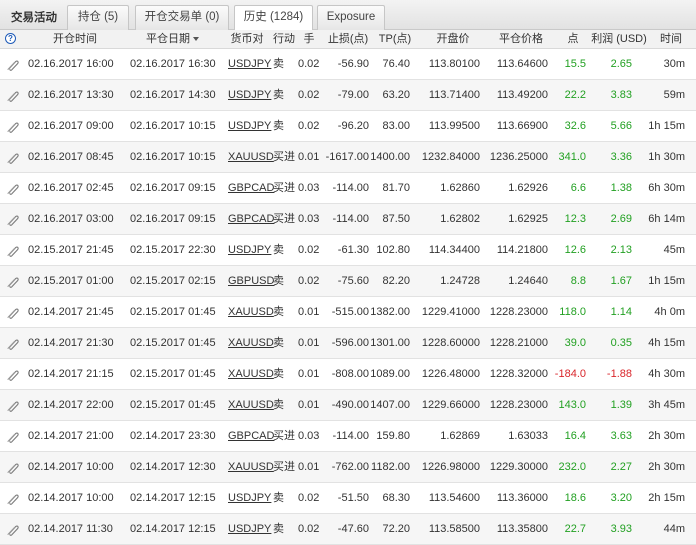 This screenshot has height=545, width=696. I want to click on action-cell: 买进, so click(284, 467).